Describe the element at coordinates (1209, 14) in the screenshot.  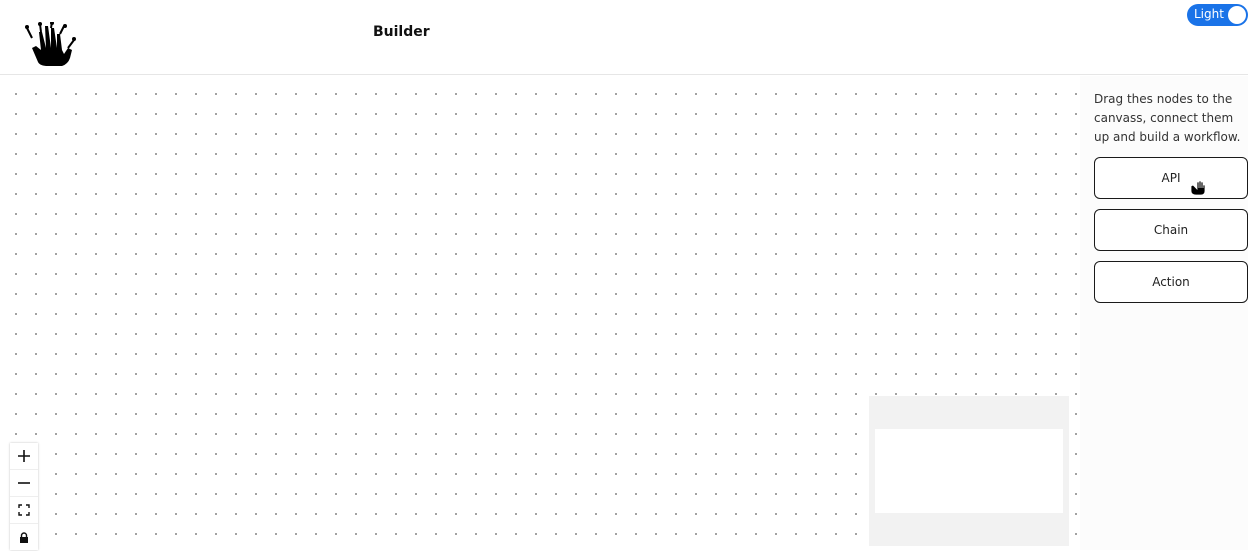
I see `theme-toggle-label: Light` at that location.